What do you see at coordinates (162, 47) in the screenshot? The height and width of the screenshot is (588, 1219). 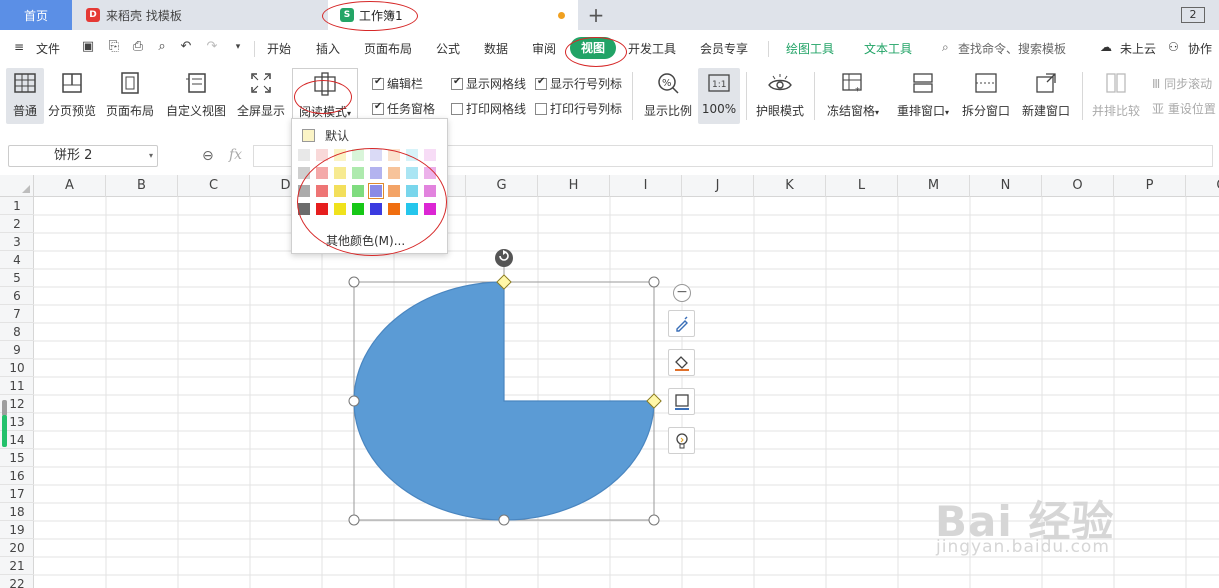 I see `print-preview-icon: ⌕` at bounding box center [162, 47].